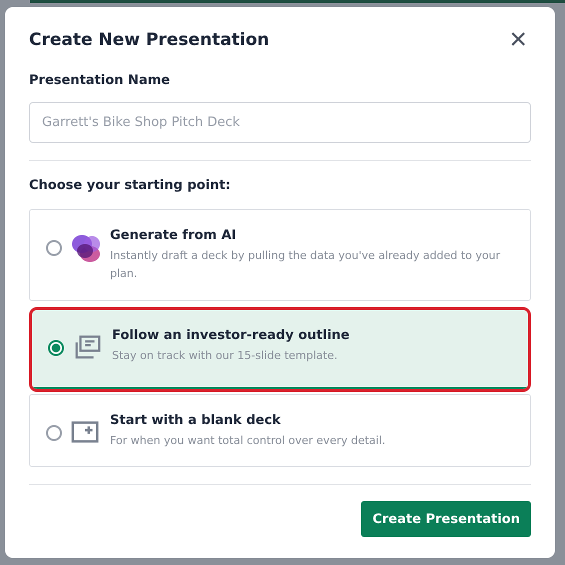 The image size is (565, 565). Describe the element at coordinates (174, 235) in the screenshot. I see `option-title: Generate from AI` at that location.